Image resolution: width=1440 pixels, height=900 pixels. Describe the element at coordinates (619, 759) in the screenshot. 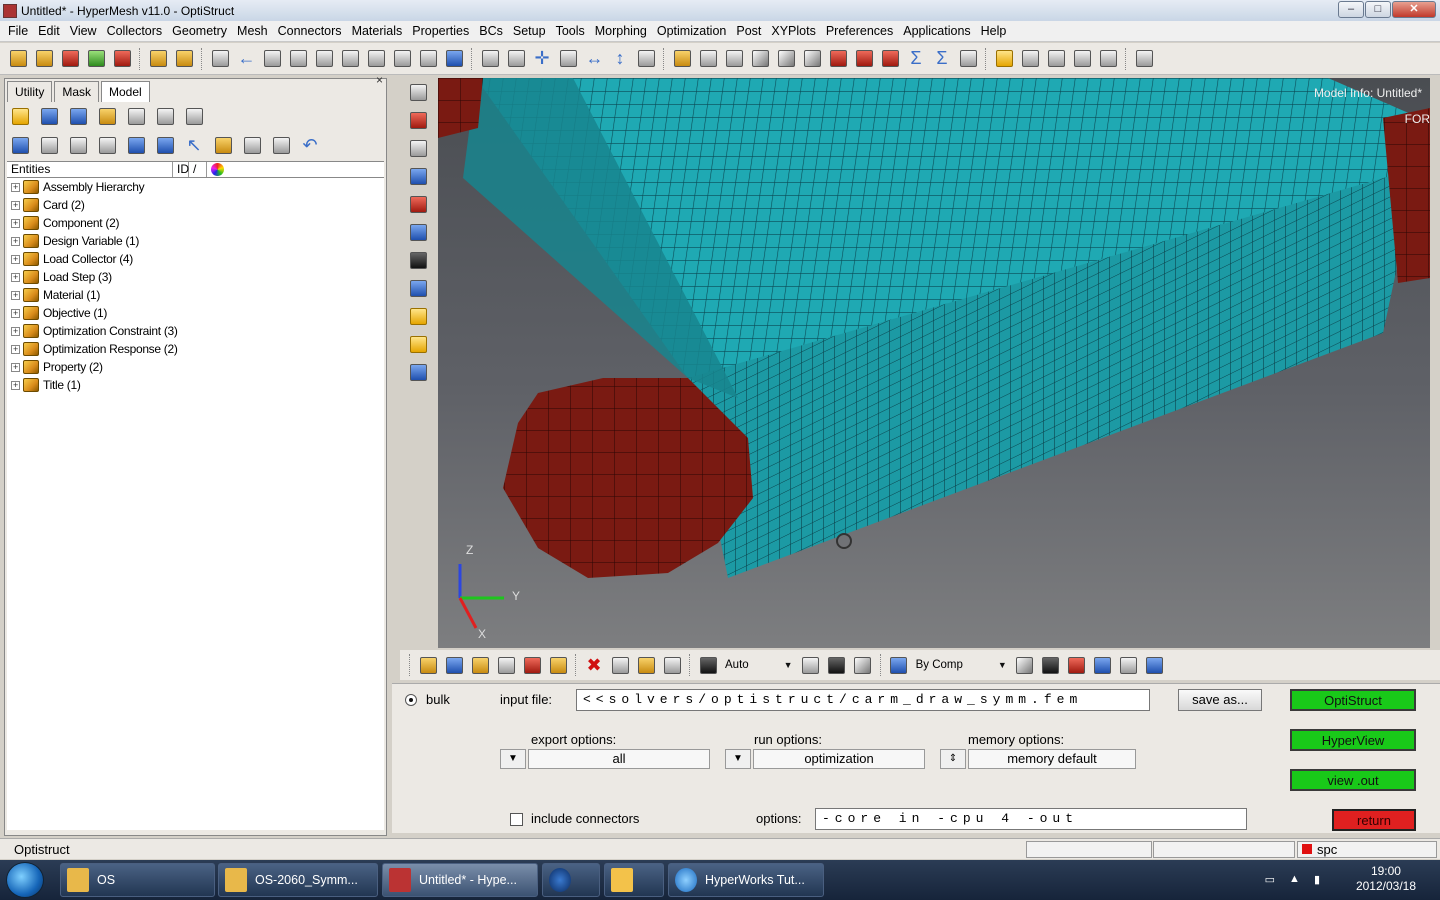

I see `export-options-select: all` at that location.